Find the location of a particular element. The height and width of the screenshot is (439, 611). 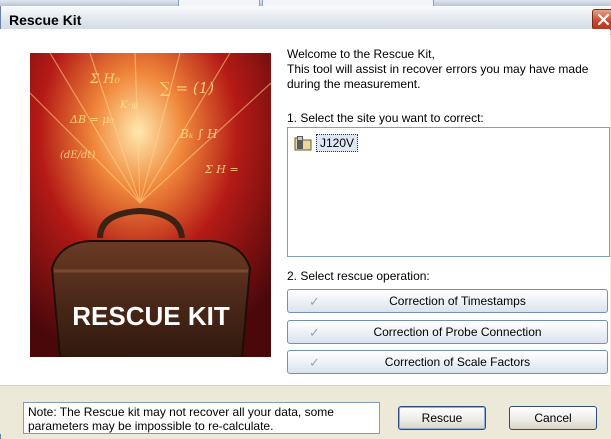

operation-label: Correction of Scale Factors is located at coordinates (457, 362).